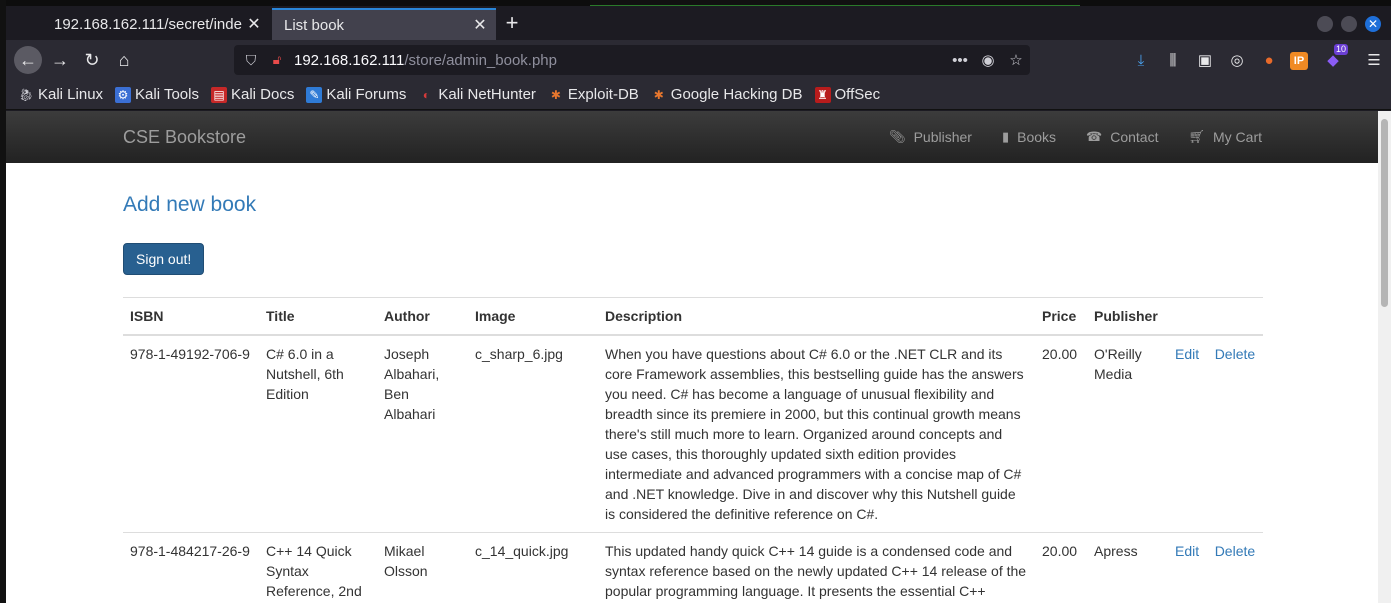  What do you see at coordinates (857, 94) in the screenshot?
I see `bookmark-label: OffSec` at bounding box center [857, 94].